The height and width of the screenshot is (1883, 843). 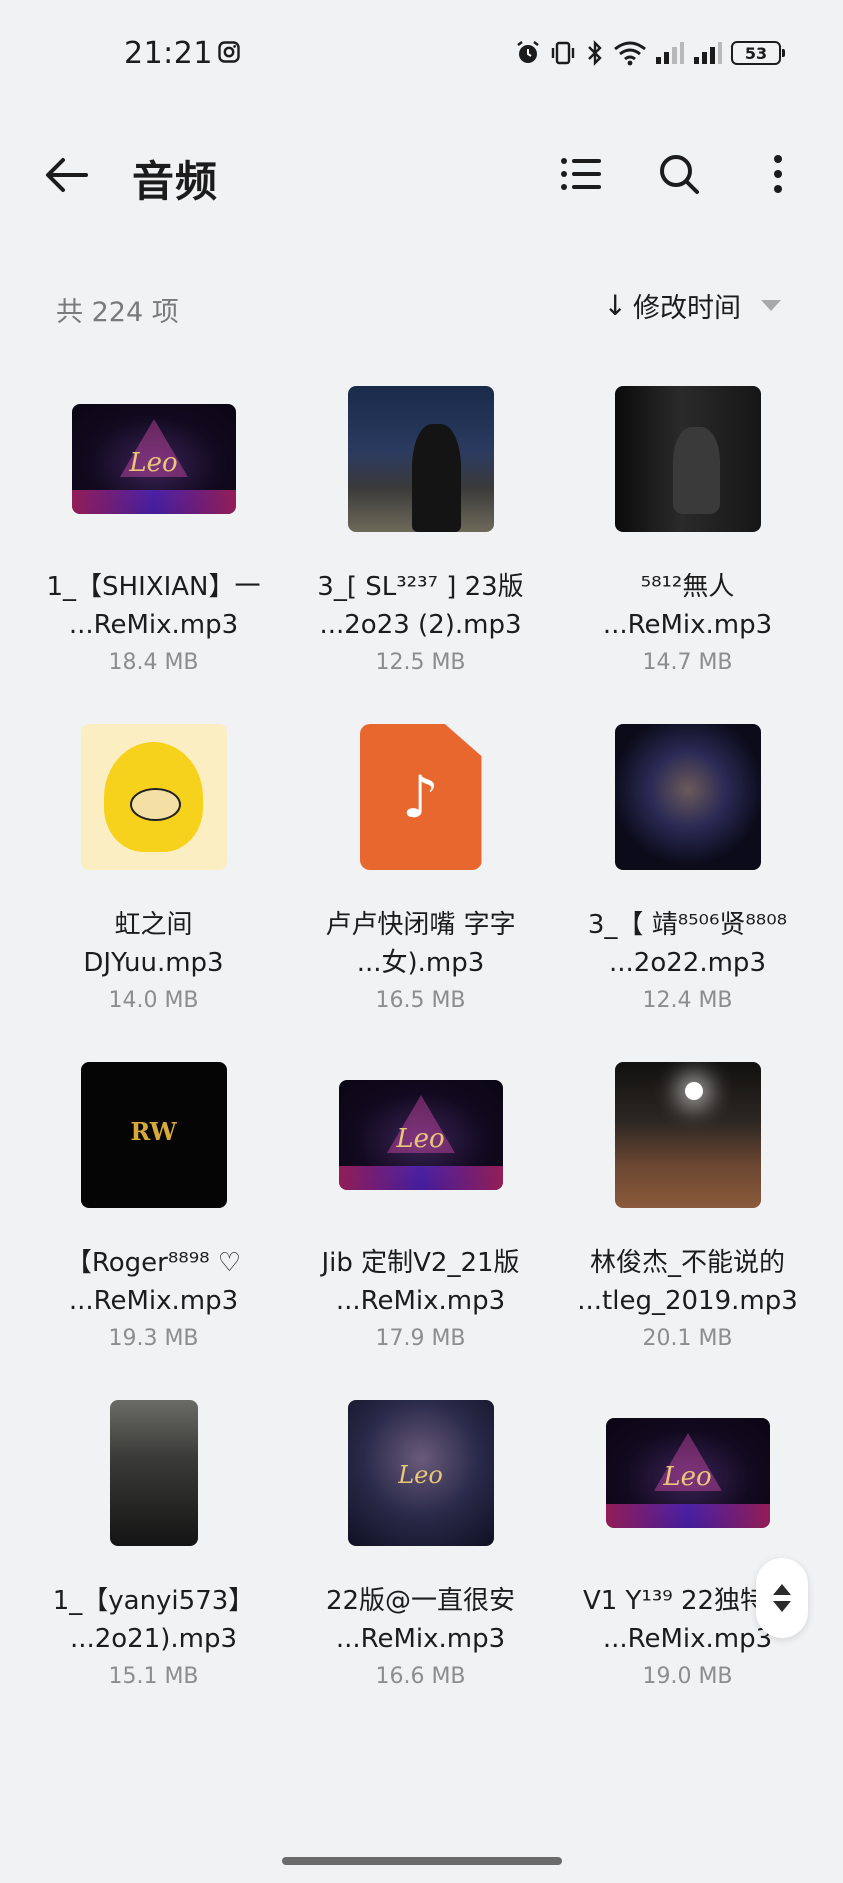 I want to click on file-name: 22版@一直很安 ...ReMix.mp3, so click(x=421, y=1620).